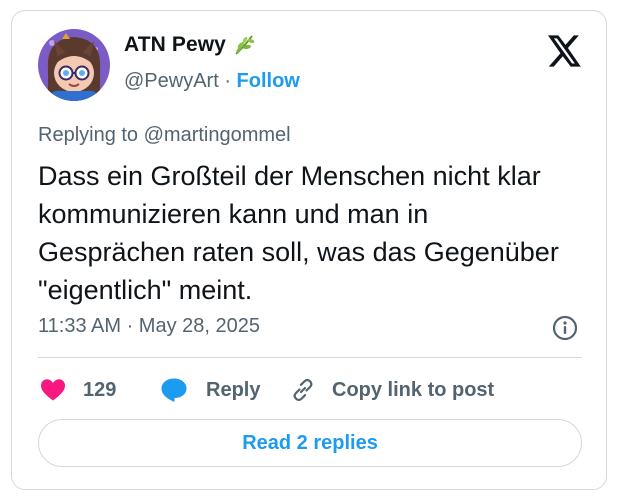 The image size is (620, 502). I want to click on copy-link-button: Copy link to post, so click(392, 390).